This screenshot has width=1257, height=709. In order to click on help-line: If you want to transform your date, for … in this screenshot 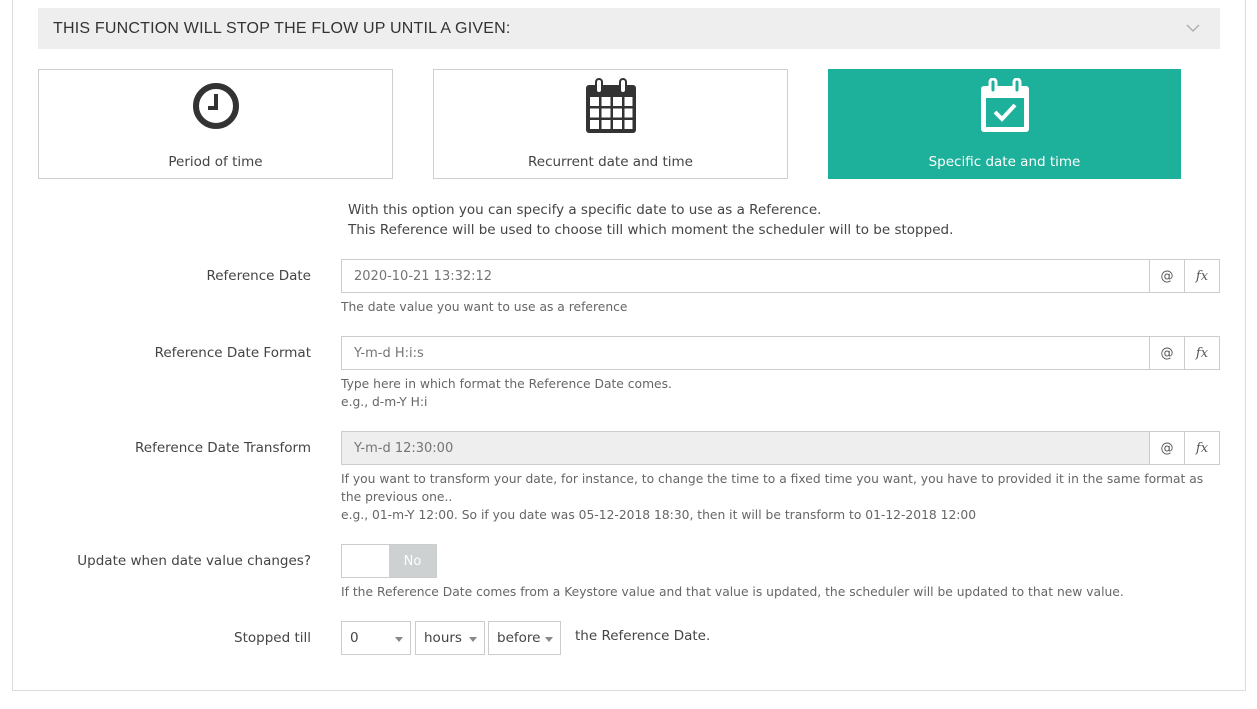, I will do `click(772, 488)`.